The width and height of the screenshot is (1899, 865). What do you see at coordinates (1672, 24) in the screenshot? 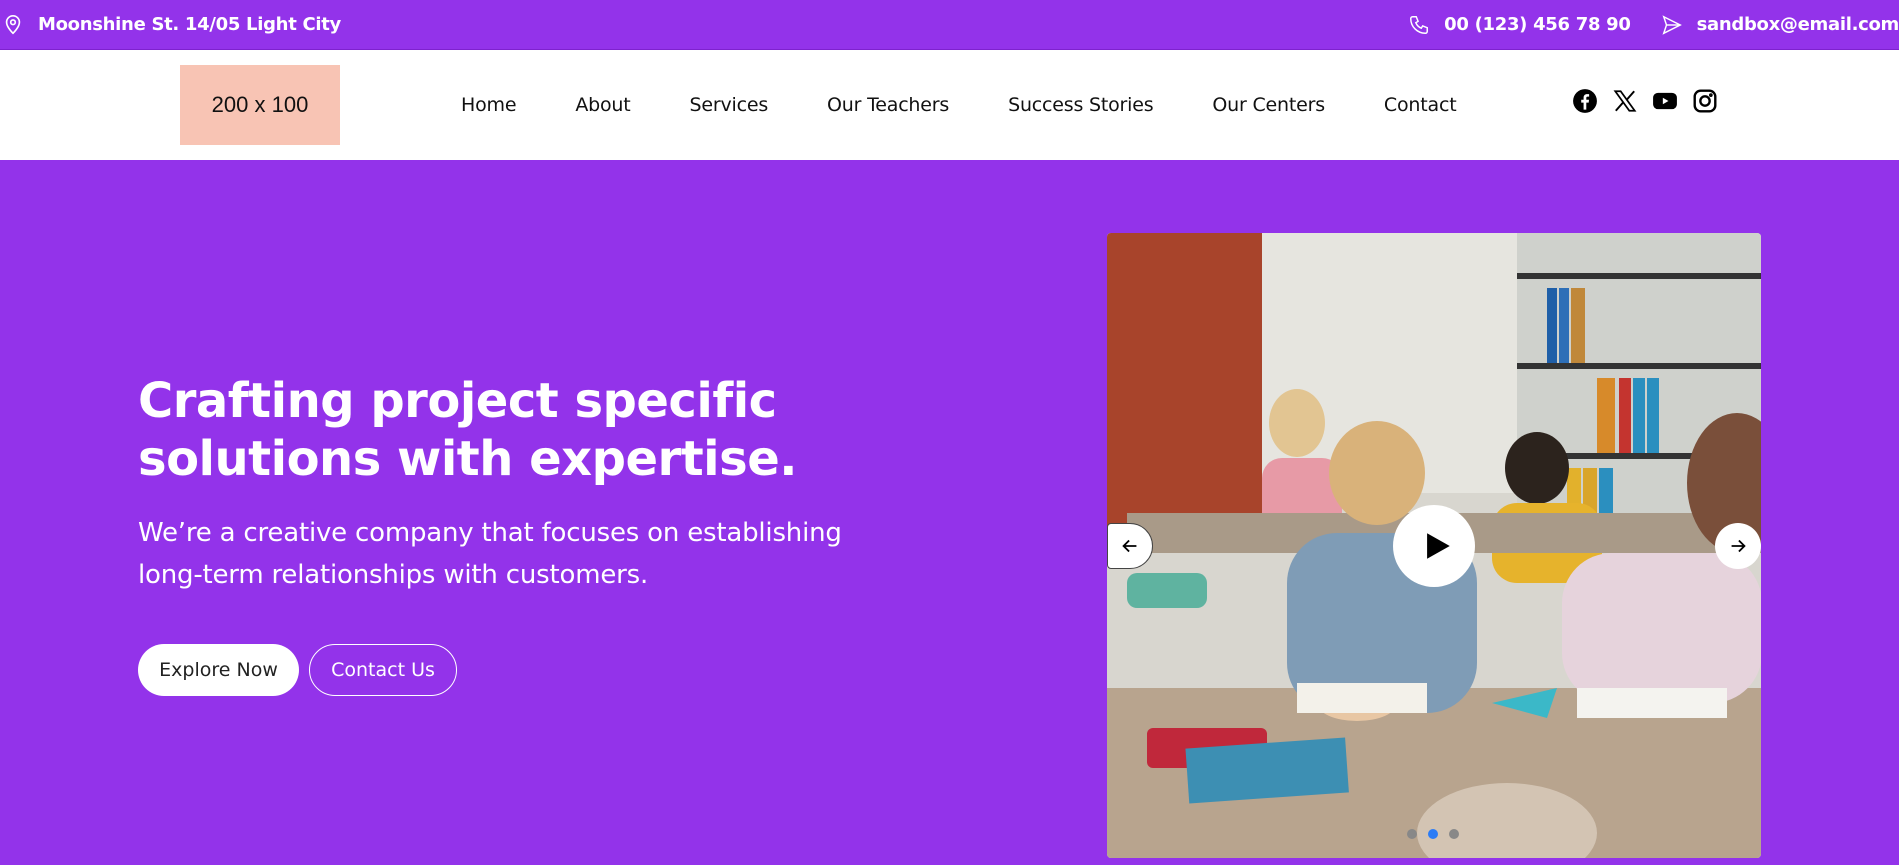
I see `send-icon` at bounding box center [1672, 24].